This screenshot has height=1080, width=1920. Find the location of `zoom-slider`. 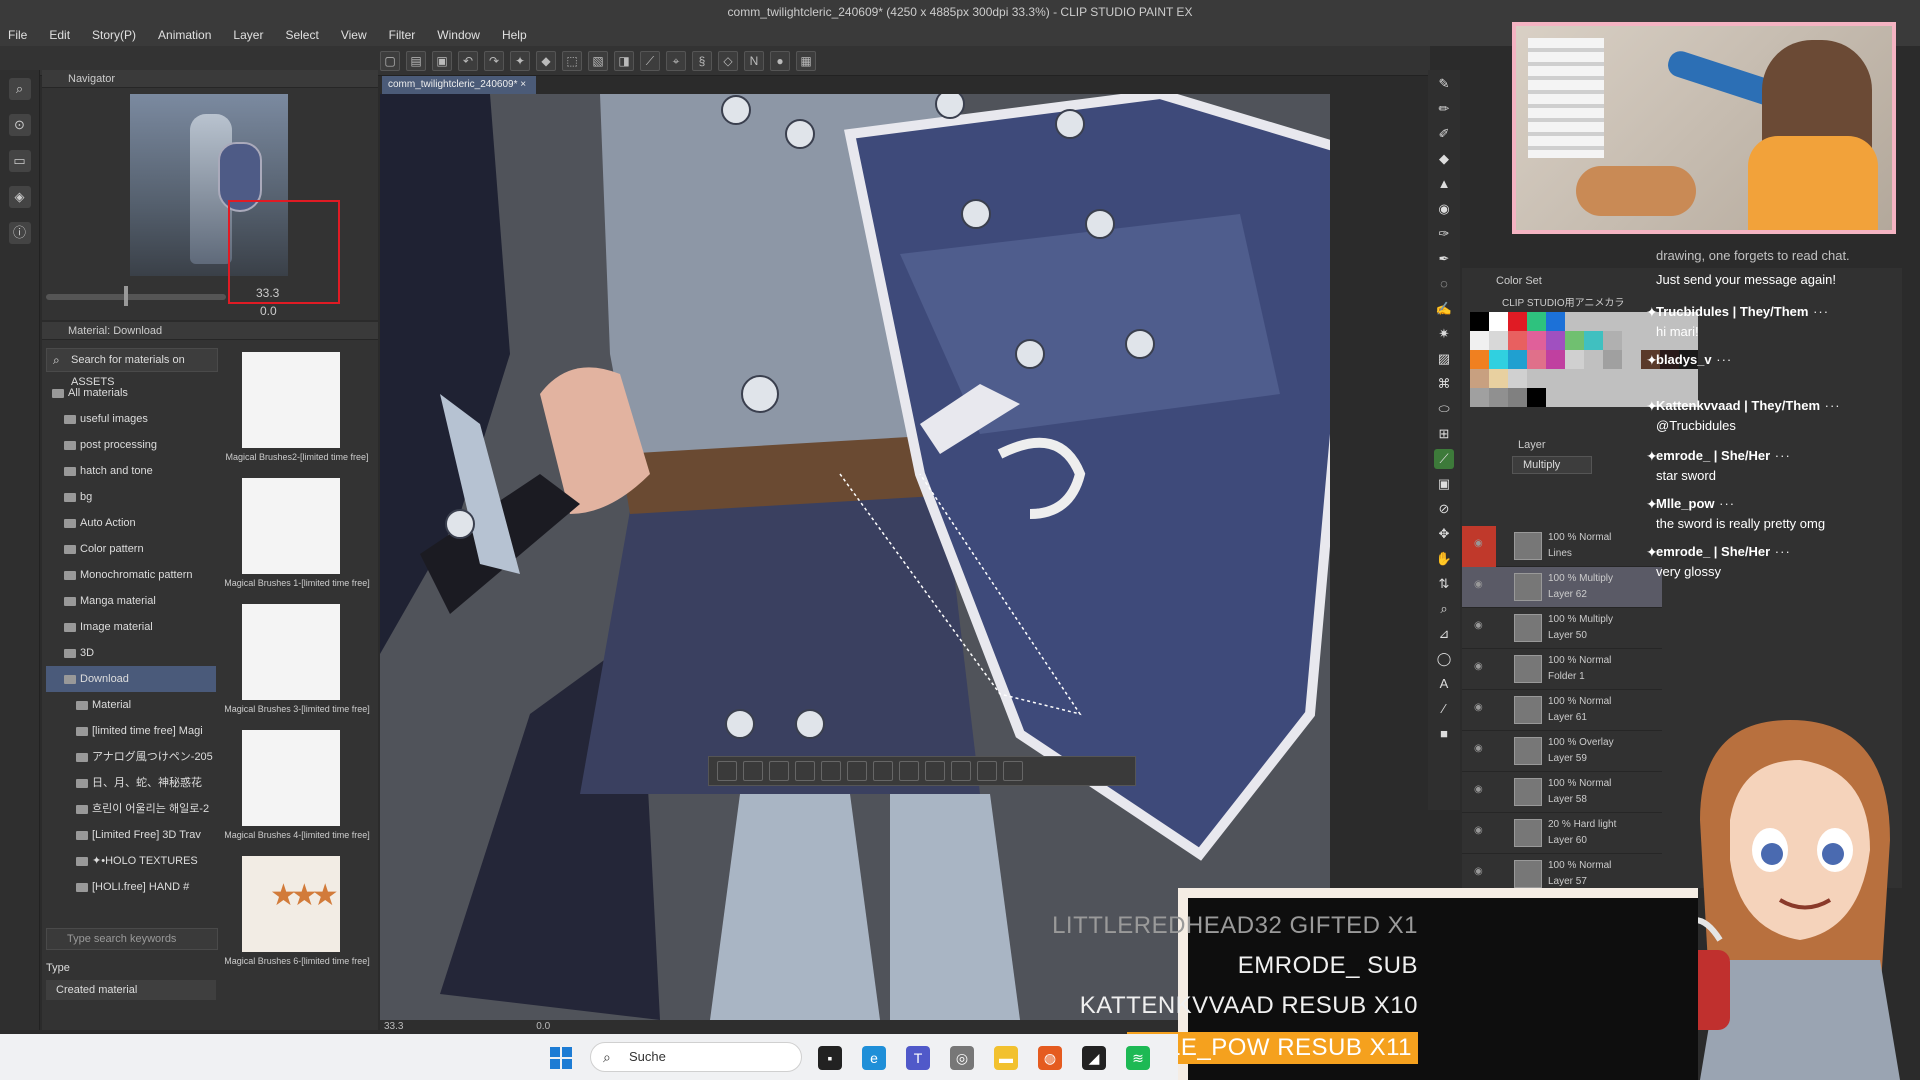

zoom-slider is located at coordinates (136, 297).